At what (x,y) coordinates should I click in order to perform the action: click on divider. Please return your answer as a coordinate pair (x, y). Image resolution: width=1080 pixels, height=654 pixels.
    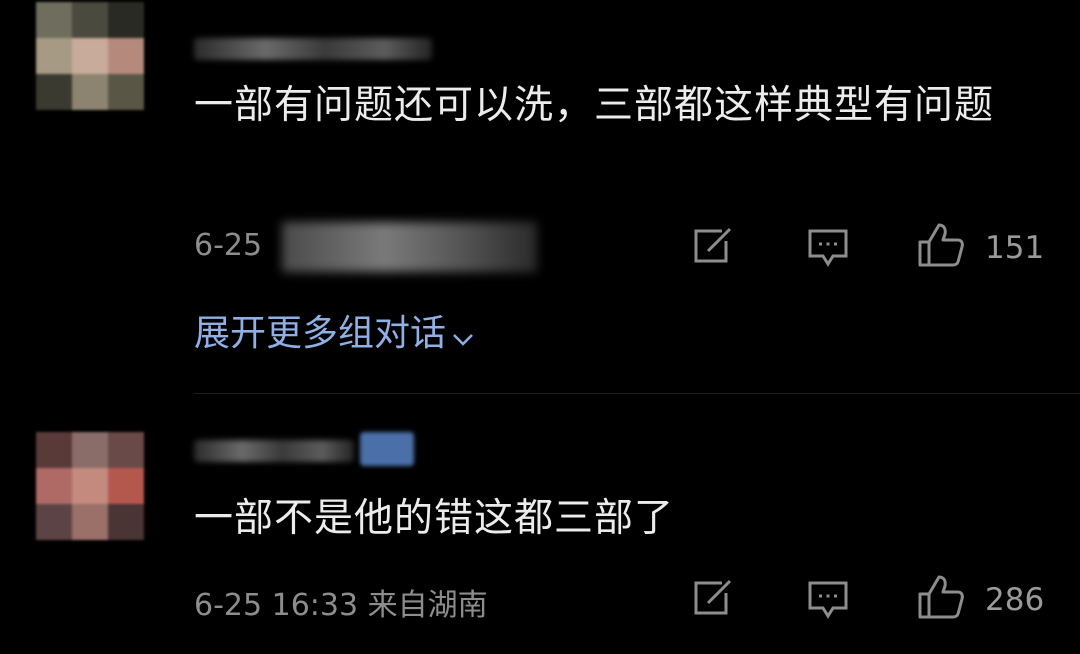
    Looking at the image, I should click on (637, 393).